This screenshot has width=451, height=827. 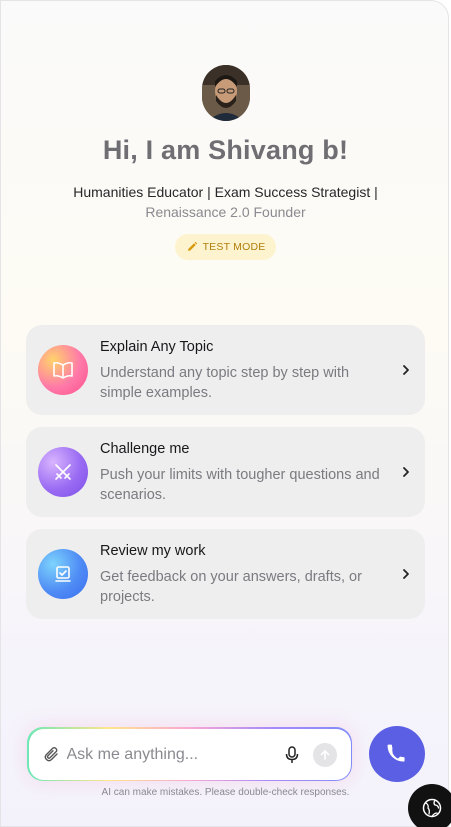 What do you see at coordinates (292, 754) in the screenshot?
I see `microphone-icon` at bounding box center [292, 754].